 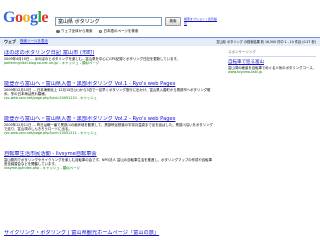 What do you see at coordinates (45, 17) in the screenshot?
I see `logo-letter: e` at bounding box center [45, 17].